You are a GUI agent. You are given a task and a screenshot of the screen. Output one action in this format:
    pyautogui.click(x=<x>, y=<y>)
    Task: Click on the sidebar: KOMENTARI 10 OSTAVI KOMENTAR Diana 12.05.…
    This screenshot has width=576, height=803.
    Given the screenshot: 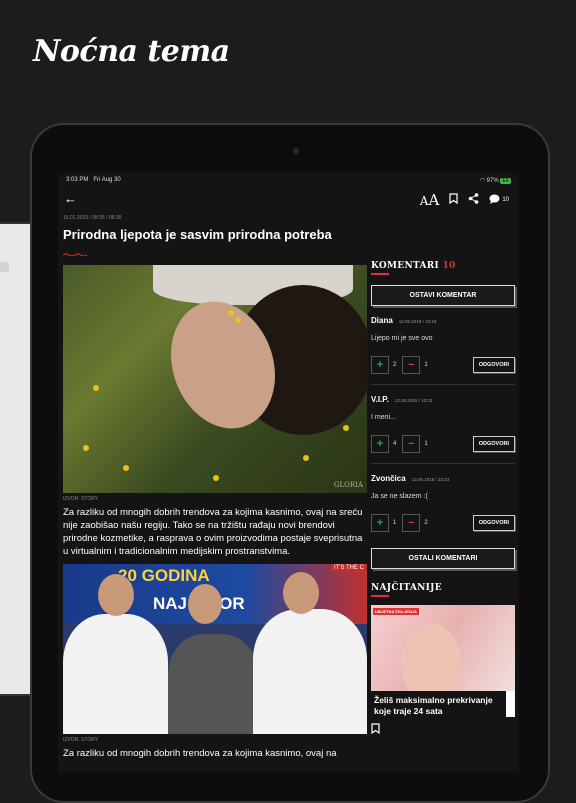 What is the action you would take?
    pyautogui.click(x=443, y=499)
    